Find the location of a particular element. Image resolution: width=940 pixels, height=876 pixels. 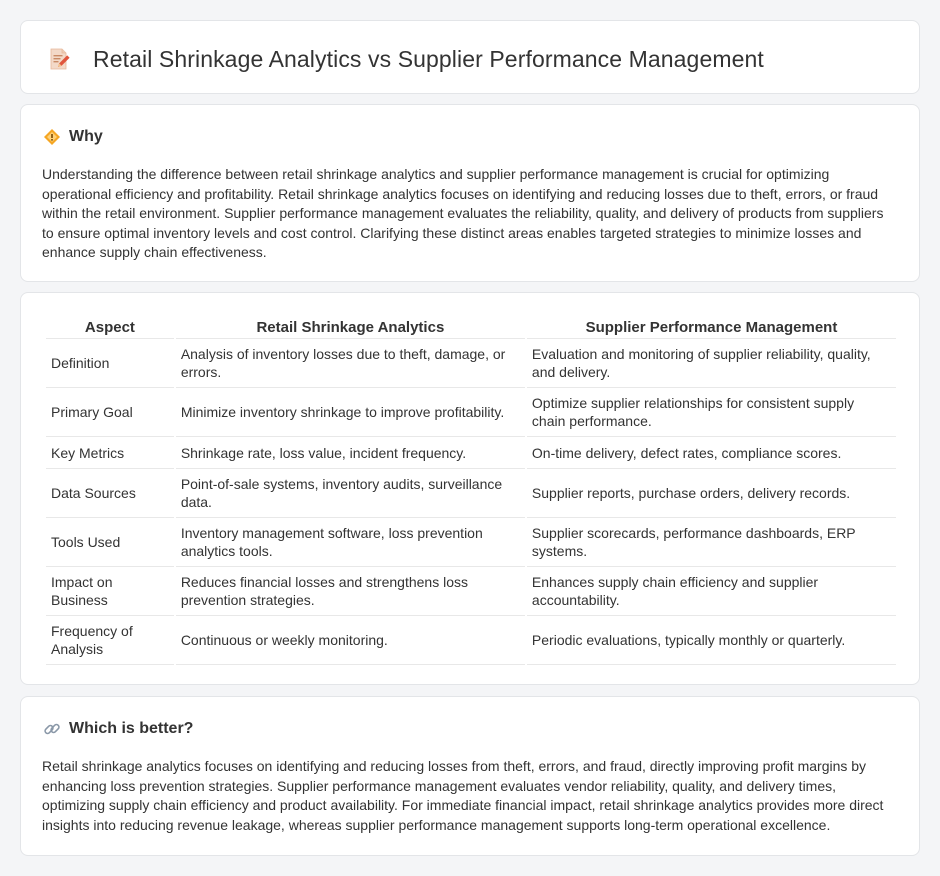

row-aspect: Key Metrics is located at coordinates (110, 453).